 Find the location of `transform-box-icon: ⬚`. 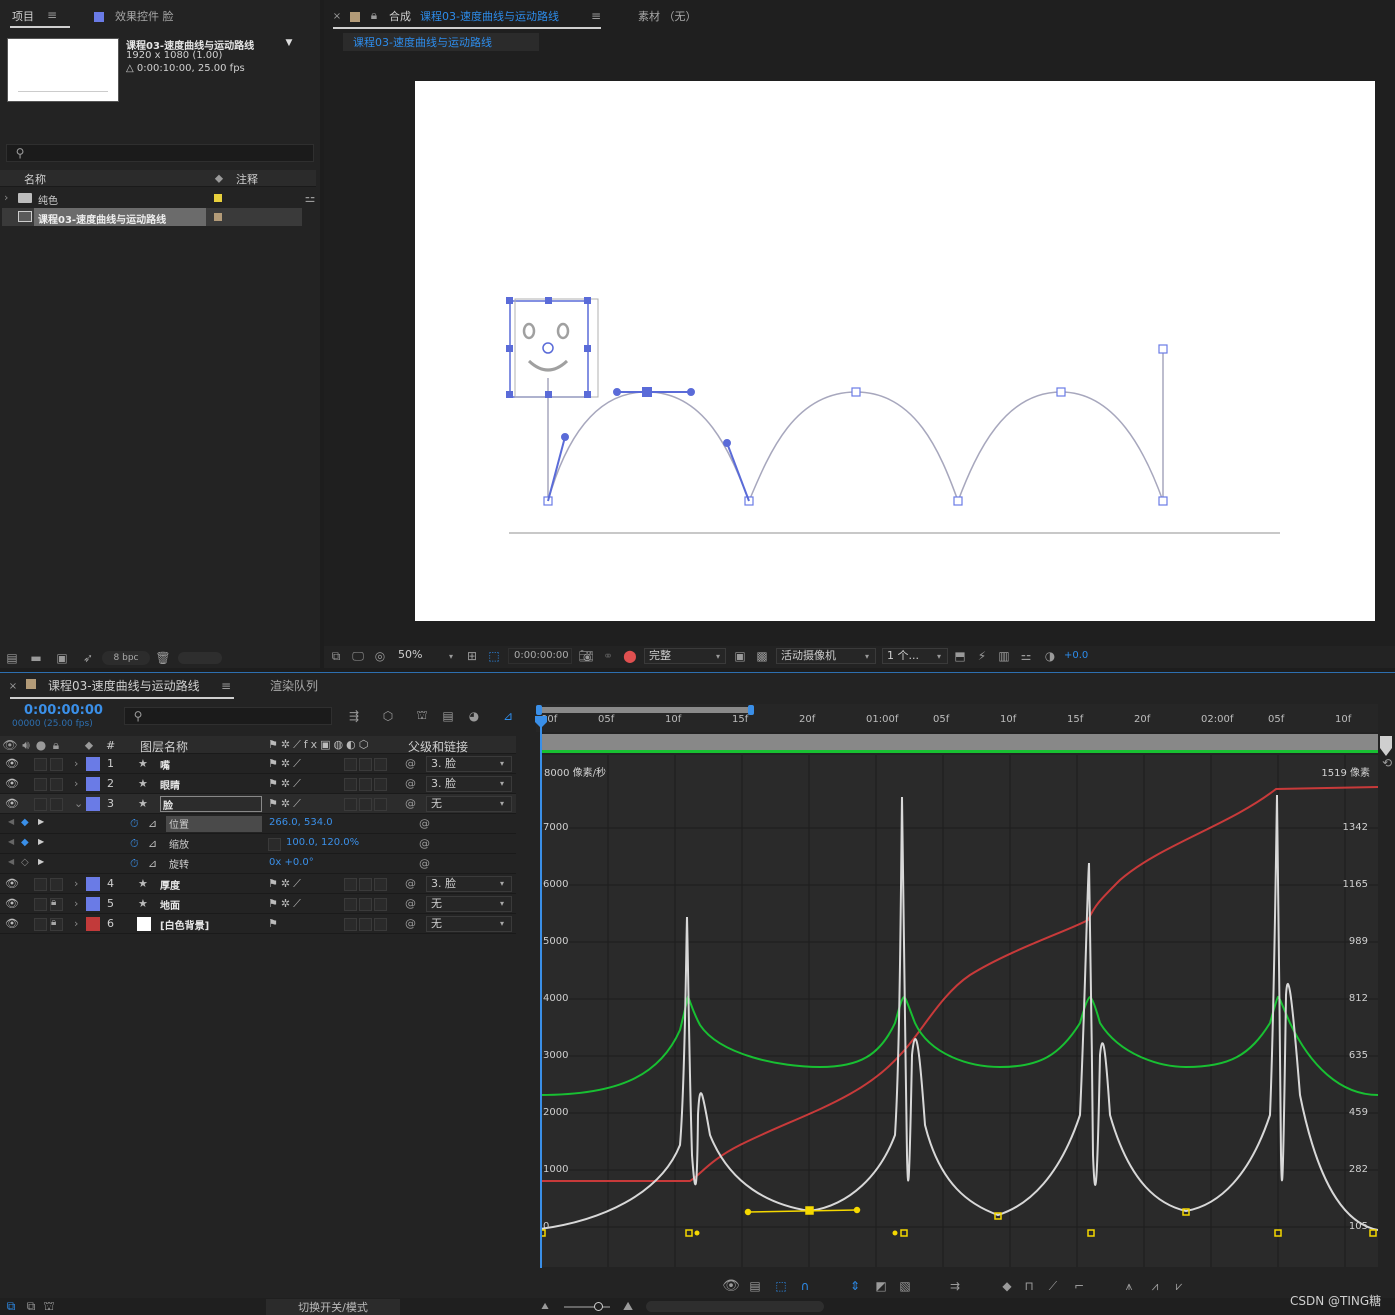

transform-box-icon: ⬚ is located at coordinates (781, 1286).